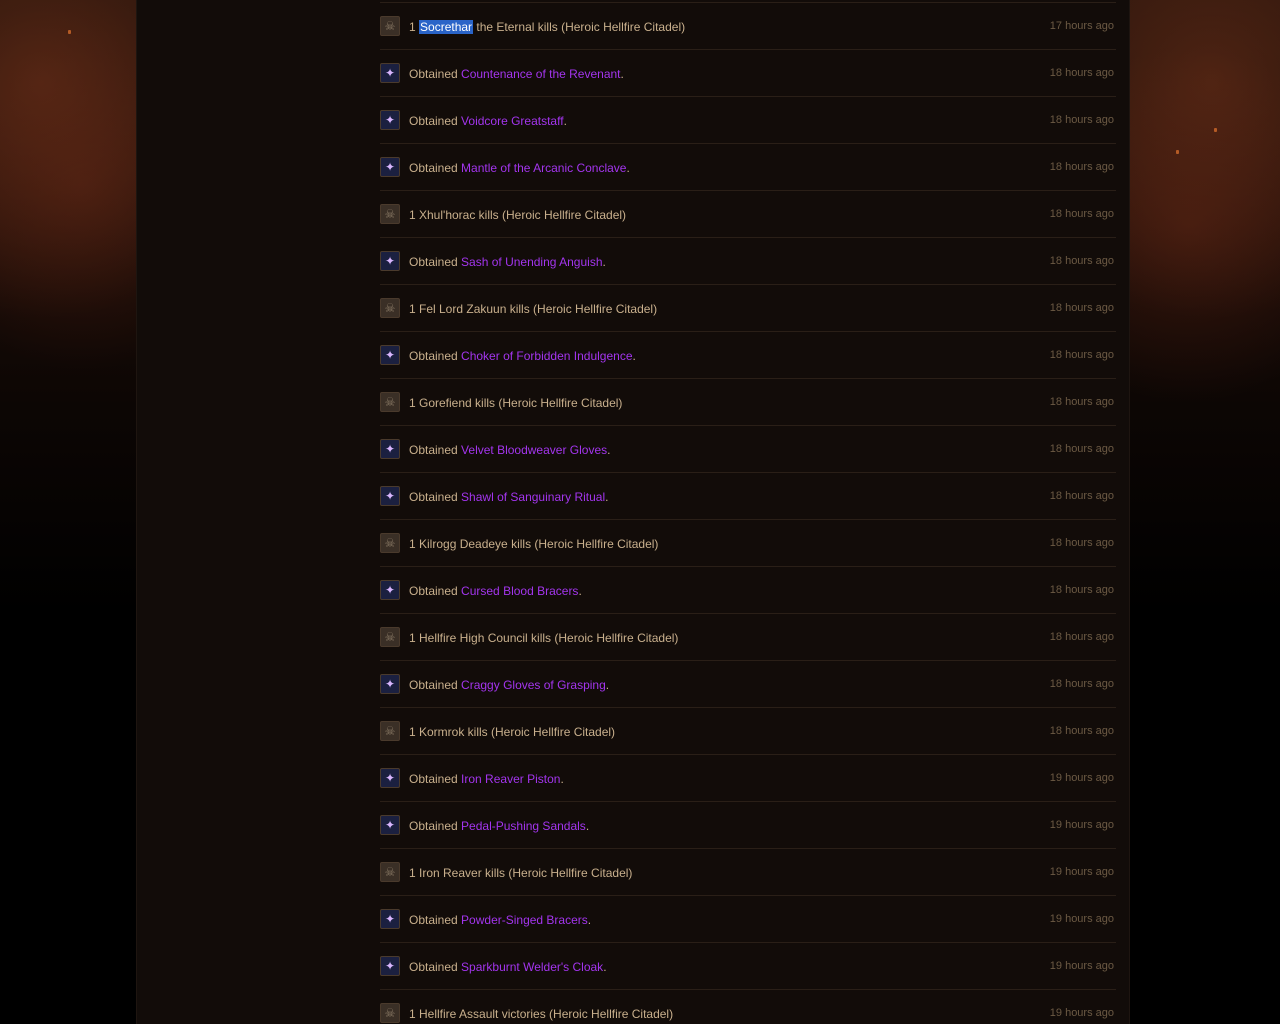 The image size is (1280, 1024). Describe the element at coordinates (524, 920) in the screenshot. I see `item-link: Powder-Singed Bracers` at that location.